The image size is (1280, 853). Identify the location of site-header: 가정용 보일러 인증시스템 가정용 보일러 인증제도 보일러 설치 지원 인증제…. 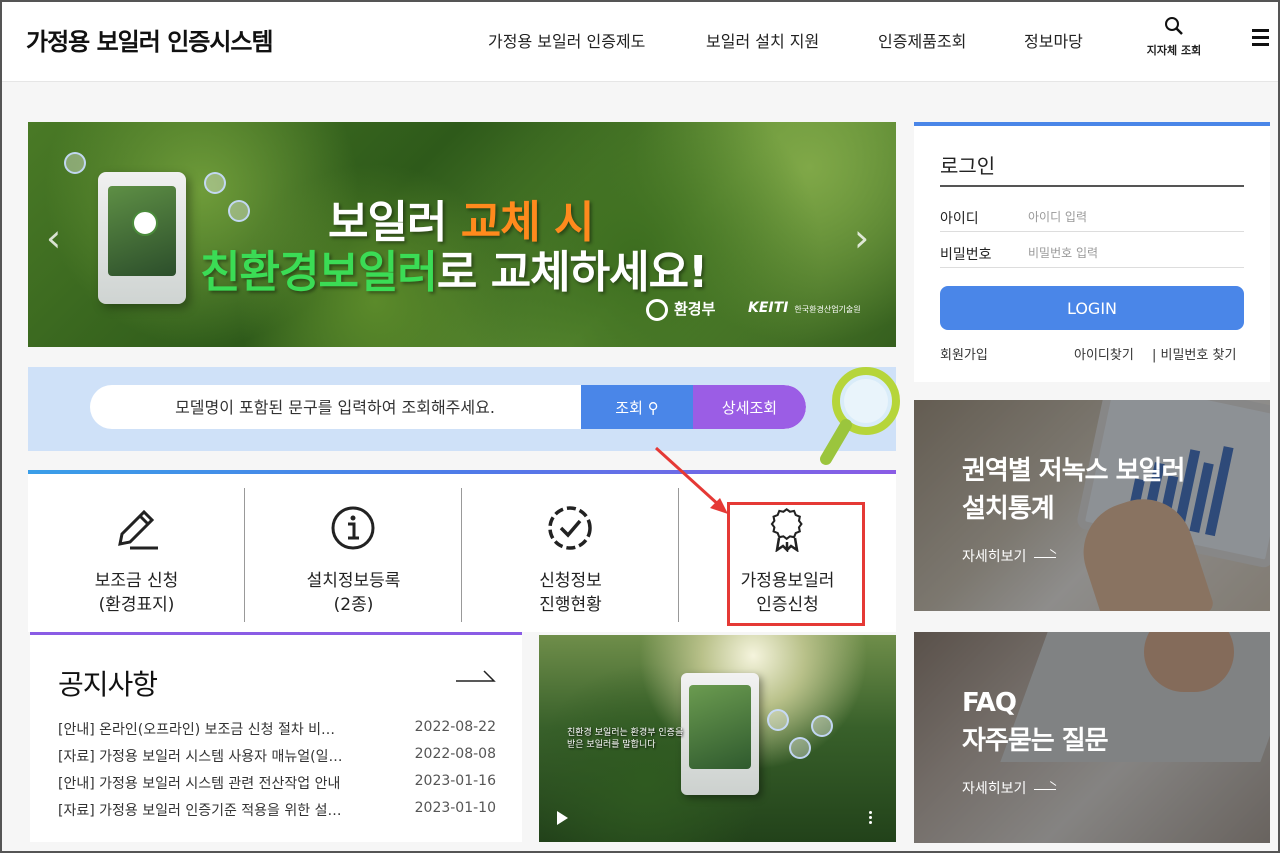
(640, 42).